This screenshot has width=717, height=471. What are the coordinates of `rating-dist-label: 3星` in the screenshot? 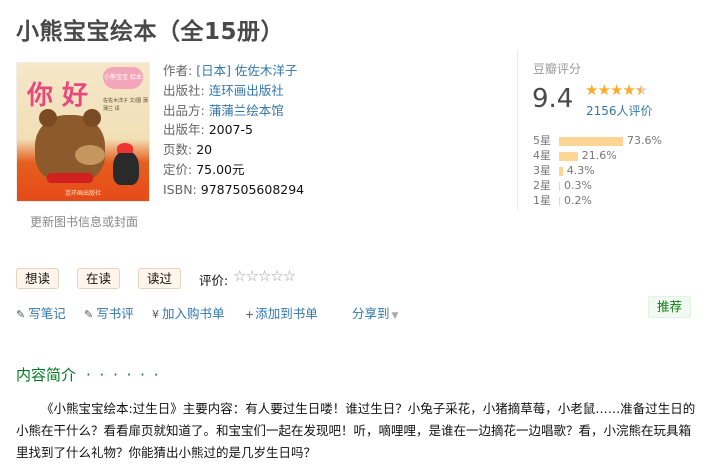 It's located at (542, 170).